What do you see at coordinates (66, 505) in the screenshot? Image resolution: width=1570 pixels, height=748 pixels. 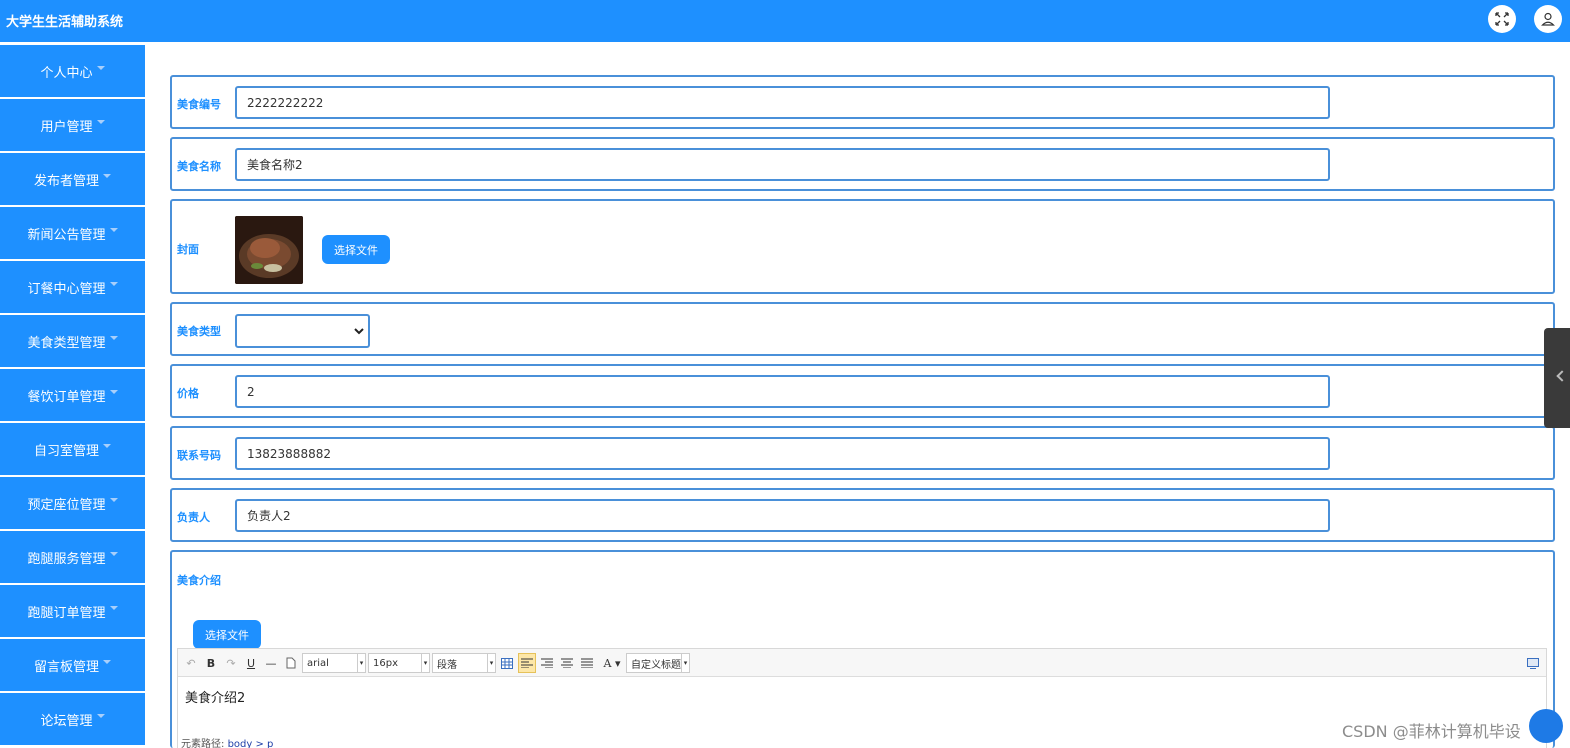 I see `sidebar-item-label: 预定座位管理` at bounding box center [66, 505].